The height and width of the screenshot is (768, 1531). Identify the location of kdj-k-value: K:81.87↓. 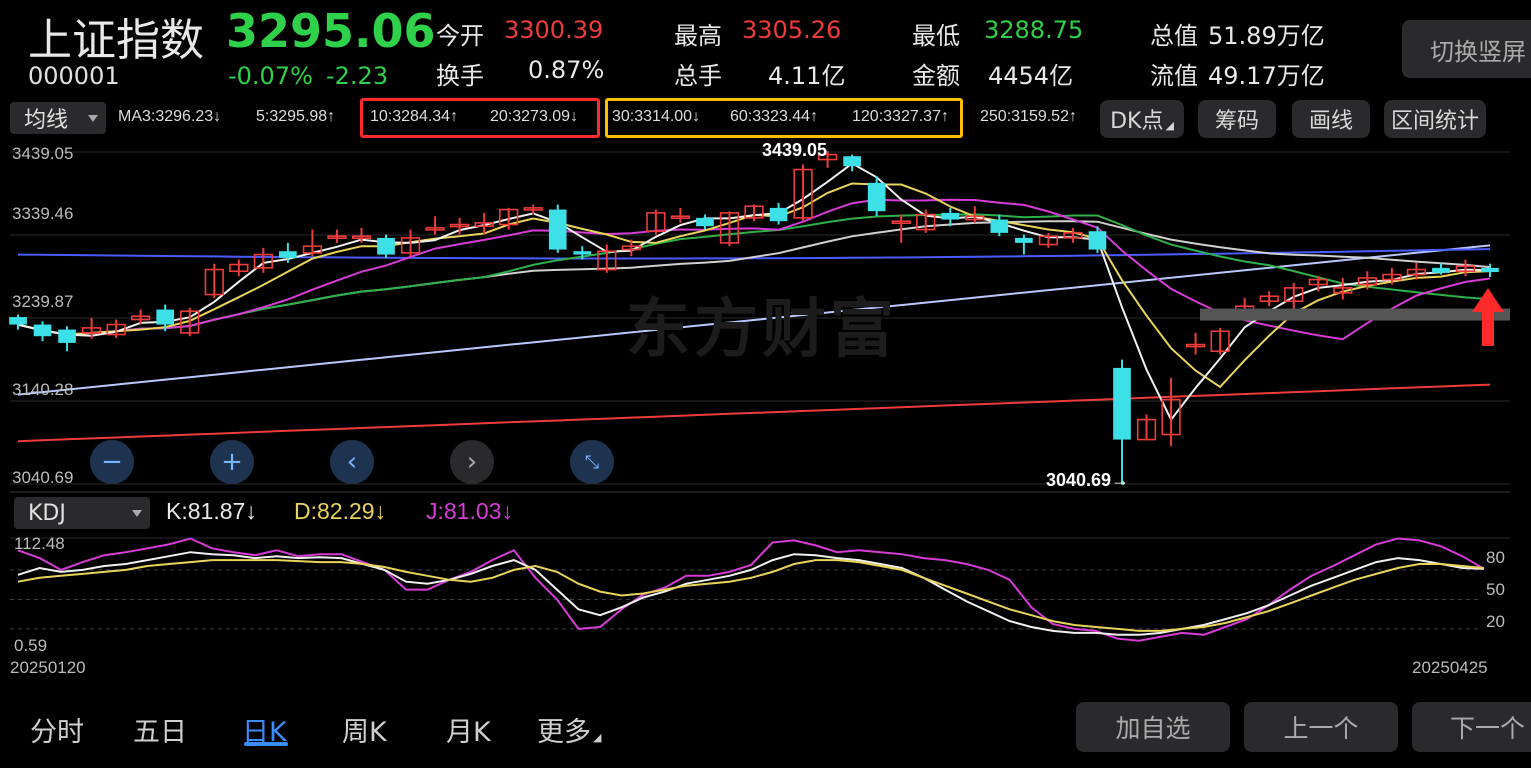
(211, 511).